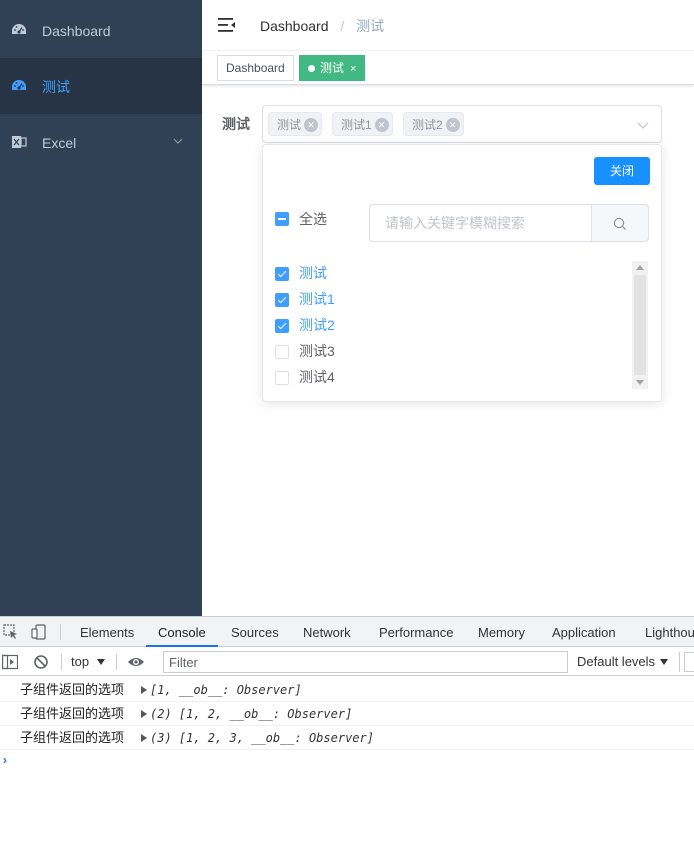  What do you see at coordinates (669, 632) in the screenshot?
I see `devtools-tab-lighthouse: Lighthouse` at bounding box center [669, 632].